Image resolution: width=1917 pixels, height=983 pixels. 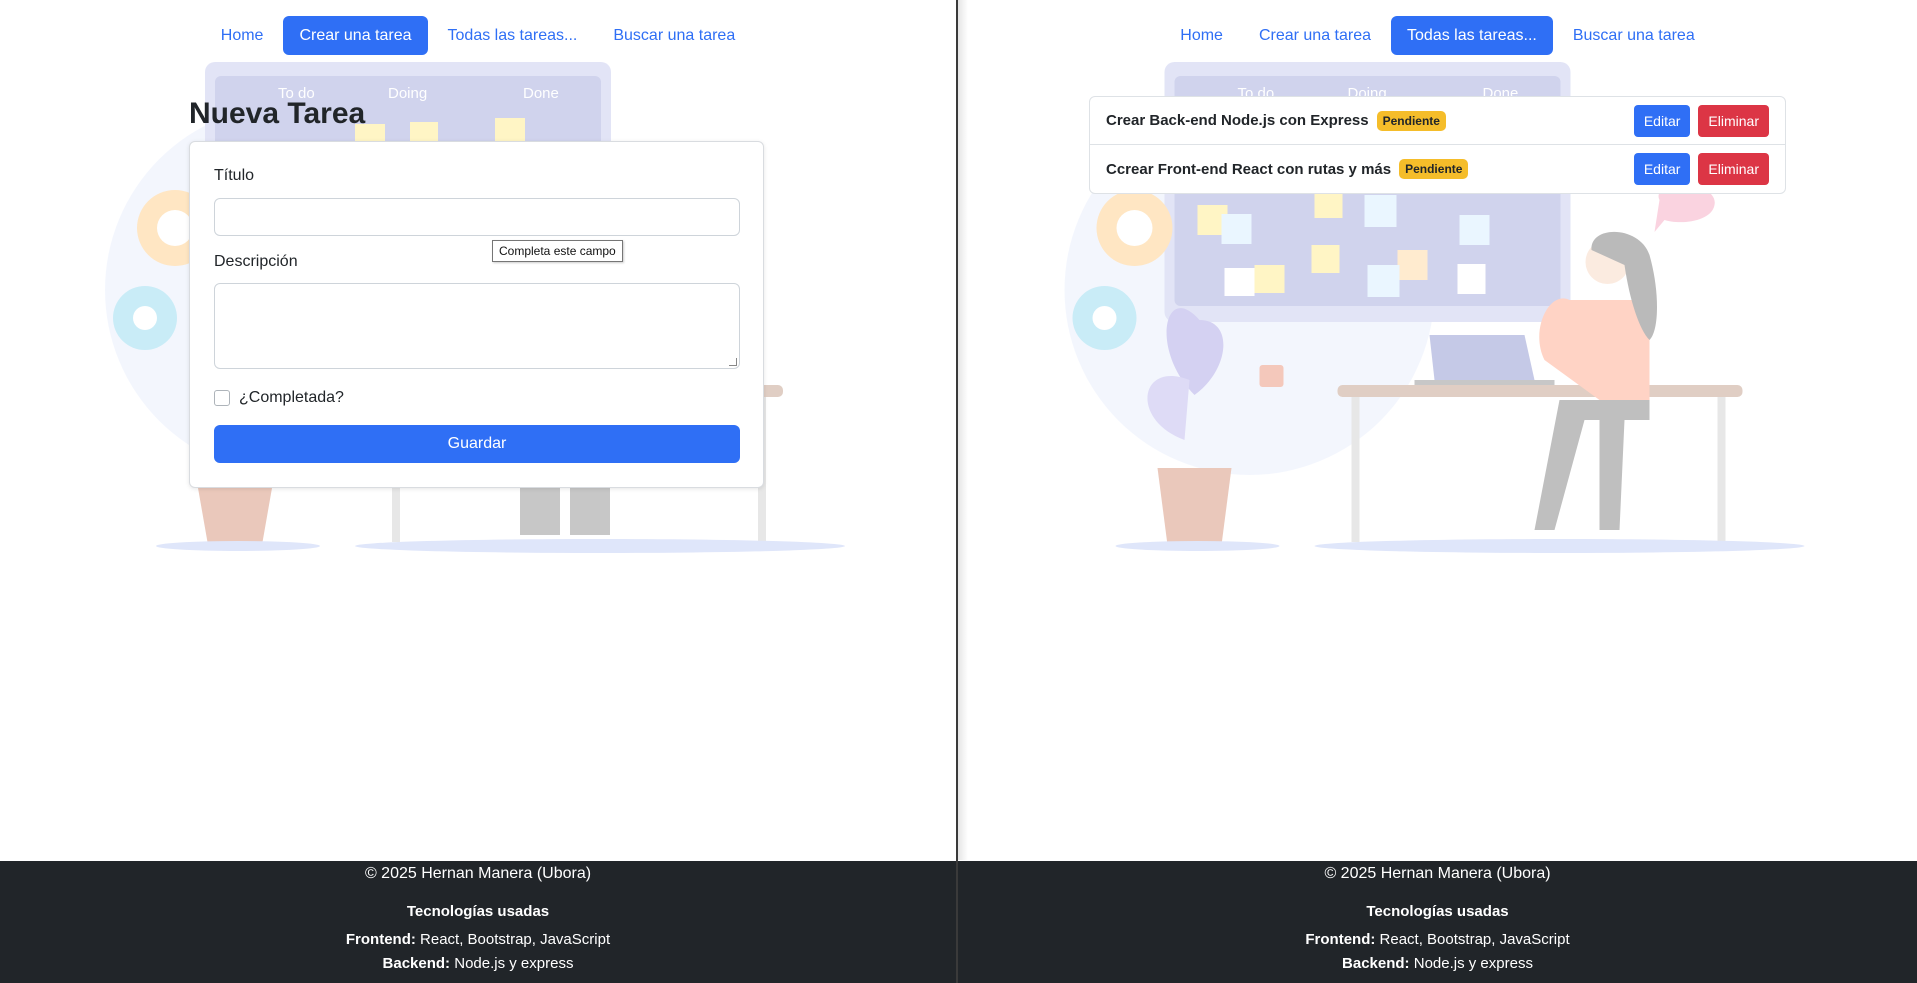 What do you see at coordinates (277, 113) in the screenshot?
I see `page-title: Nueva Tarea` at bounding box center [277, 113].